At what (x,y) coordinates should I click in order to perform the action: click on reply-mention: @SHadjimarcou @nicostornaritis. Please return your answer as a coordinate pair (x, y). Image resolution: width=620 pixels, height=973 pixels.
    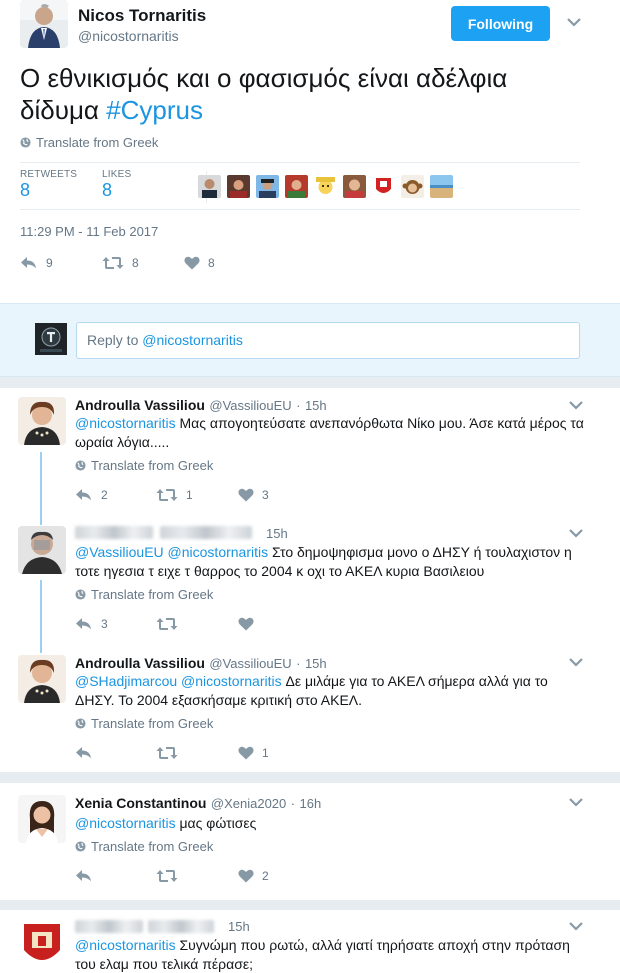
    Looking at the image, I should click on (178, 681).